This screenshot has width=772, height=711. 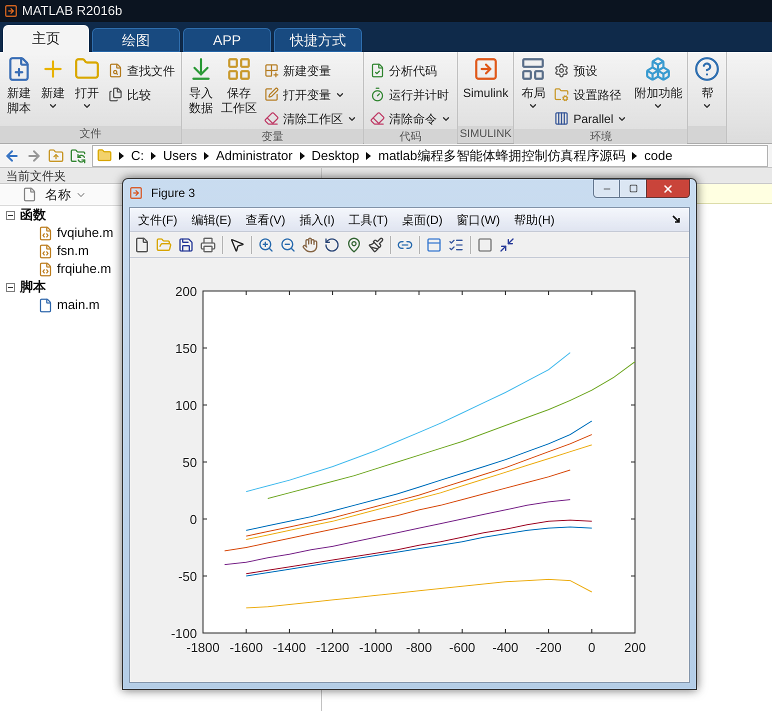 What do you see at coordinates (239, 69) in the screenshot?
I see `grid-save-icon` at bounding box center [239, 69].